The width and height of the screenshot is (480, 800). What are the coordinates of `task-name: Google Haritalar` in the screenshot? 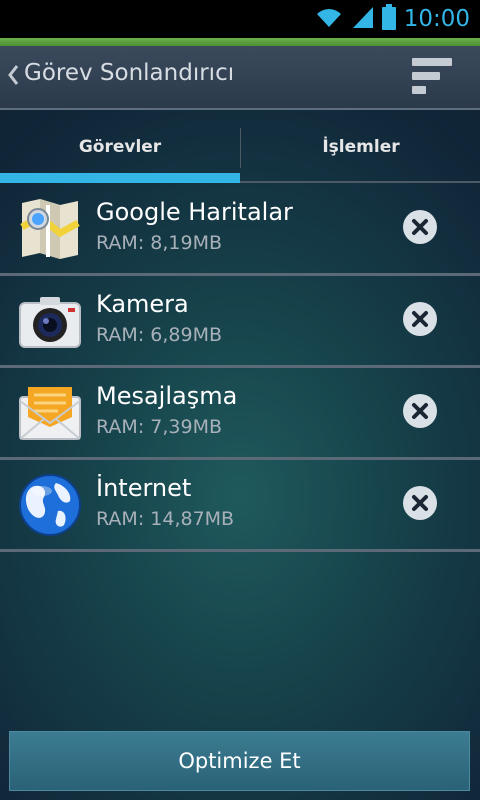 It's located at (194, 212).